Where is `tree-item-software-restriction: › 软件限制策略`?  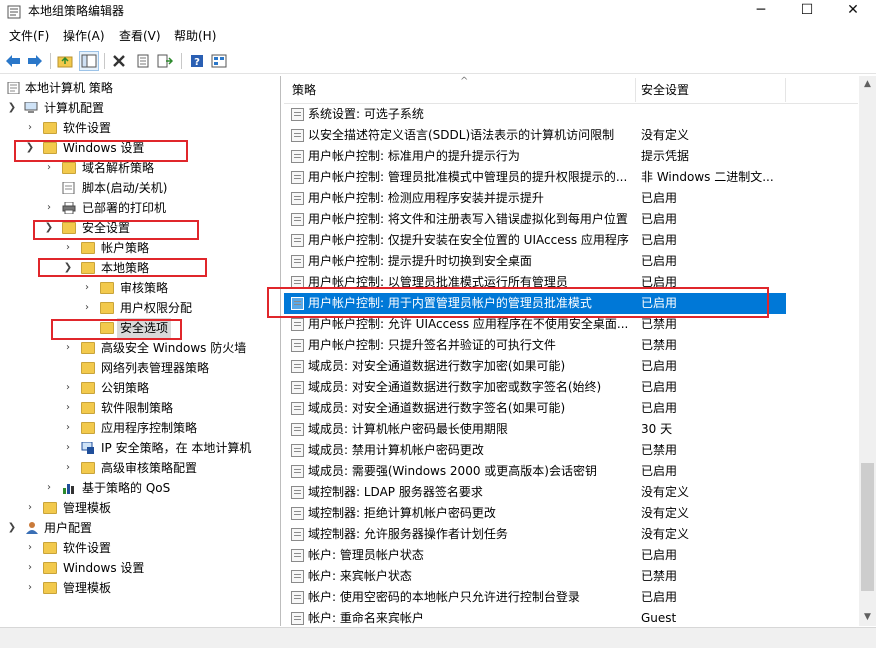 tree-item-software-restriction: › 软件限制策略 is located at coordinates (140, 408).